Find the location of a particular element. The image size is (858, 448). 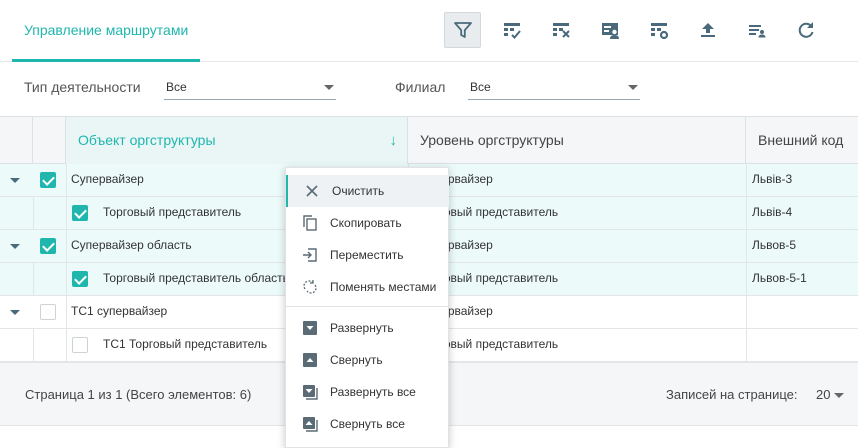

activity-type-value: Все is located at coordinates (176, 87).